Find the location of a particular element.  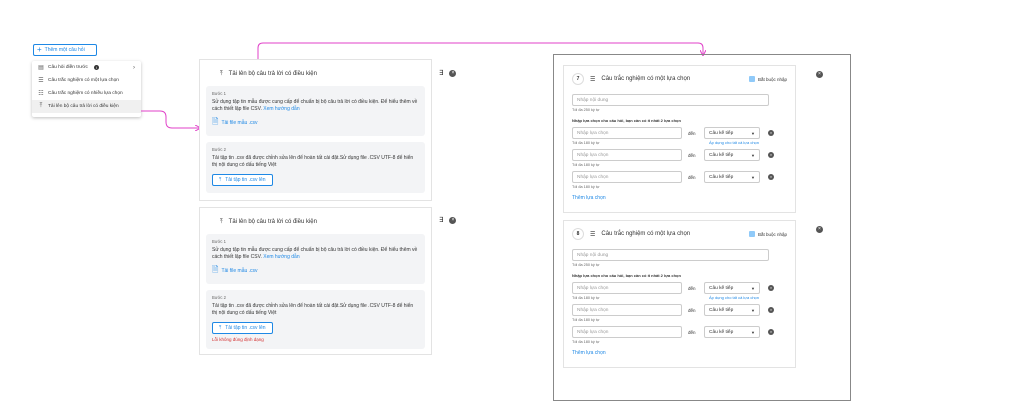

question-number: 8 is located at coordinates (578, 234).